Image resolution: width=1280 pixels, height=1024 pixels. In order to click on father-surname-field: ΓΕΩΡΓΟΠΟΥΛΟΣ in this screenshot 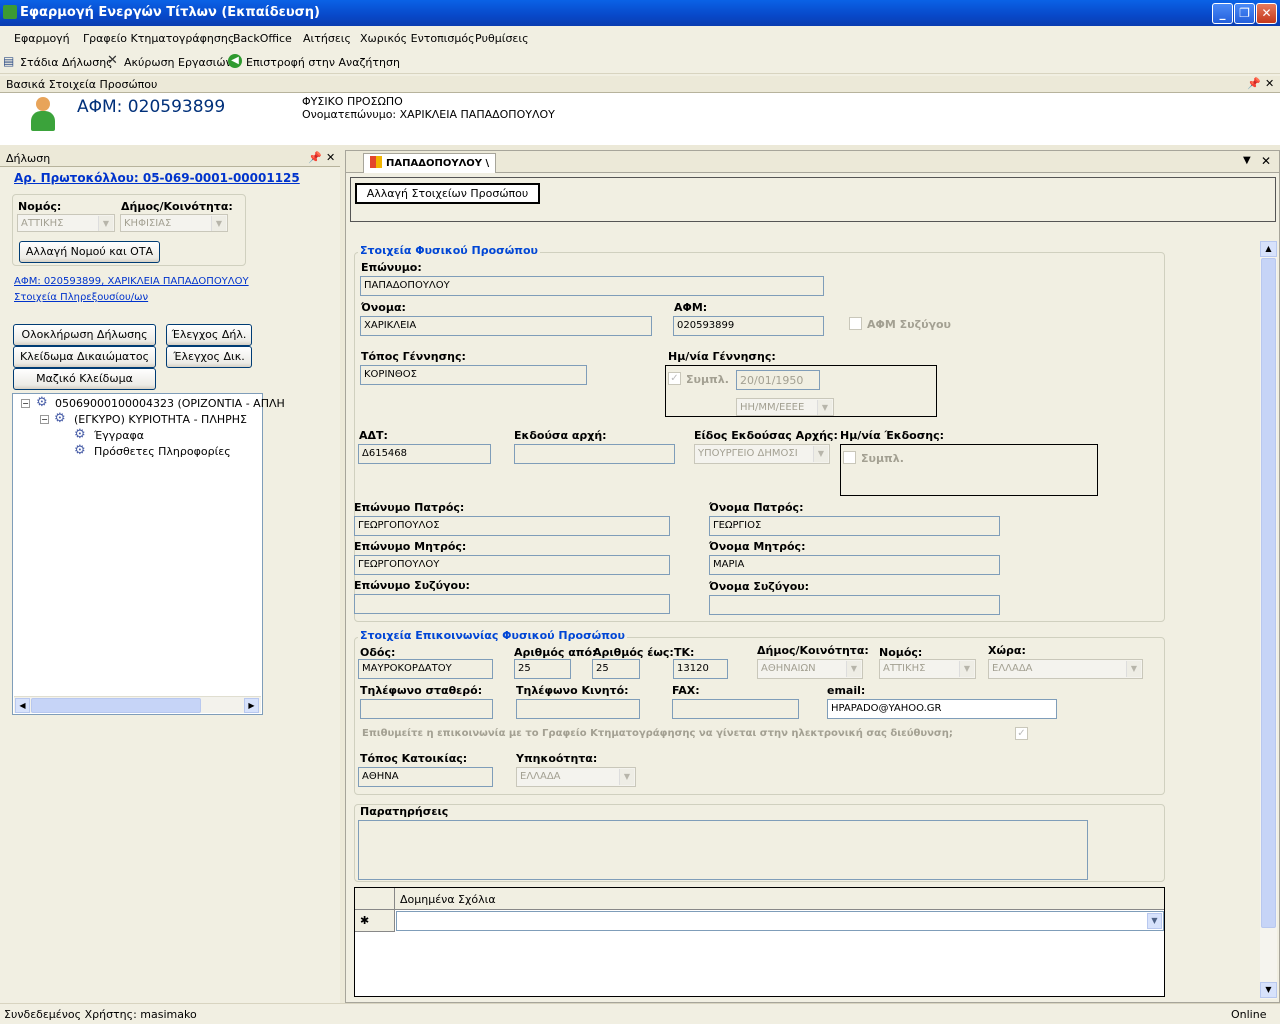, I will do `click(512, 526)`.